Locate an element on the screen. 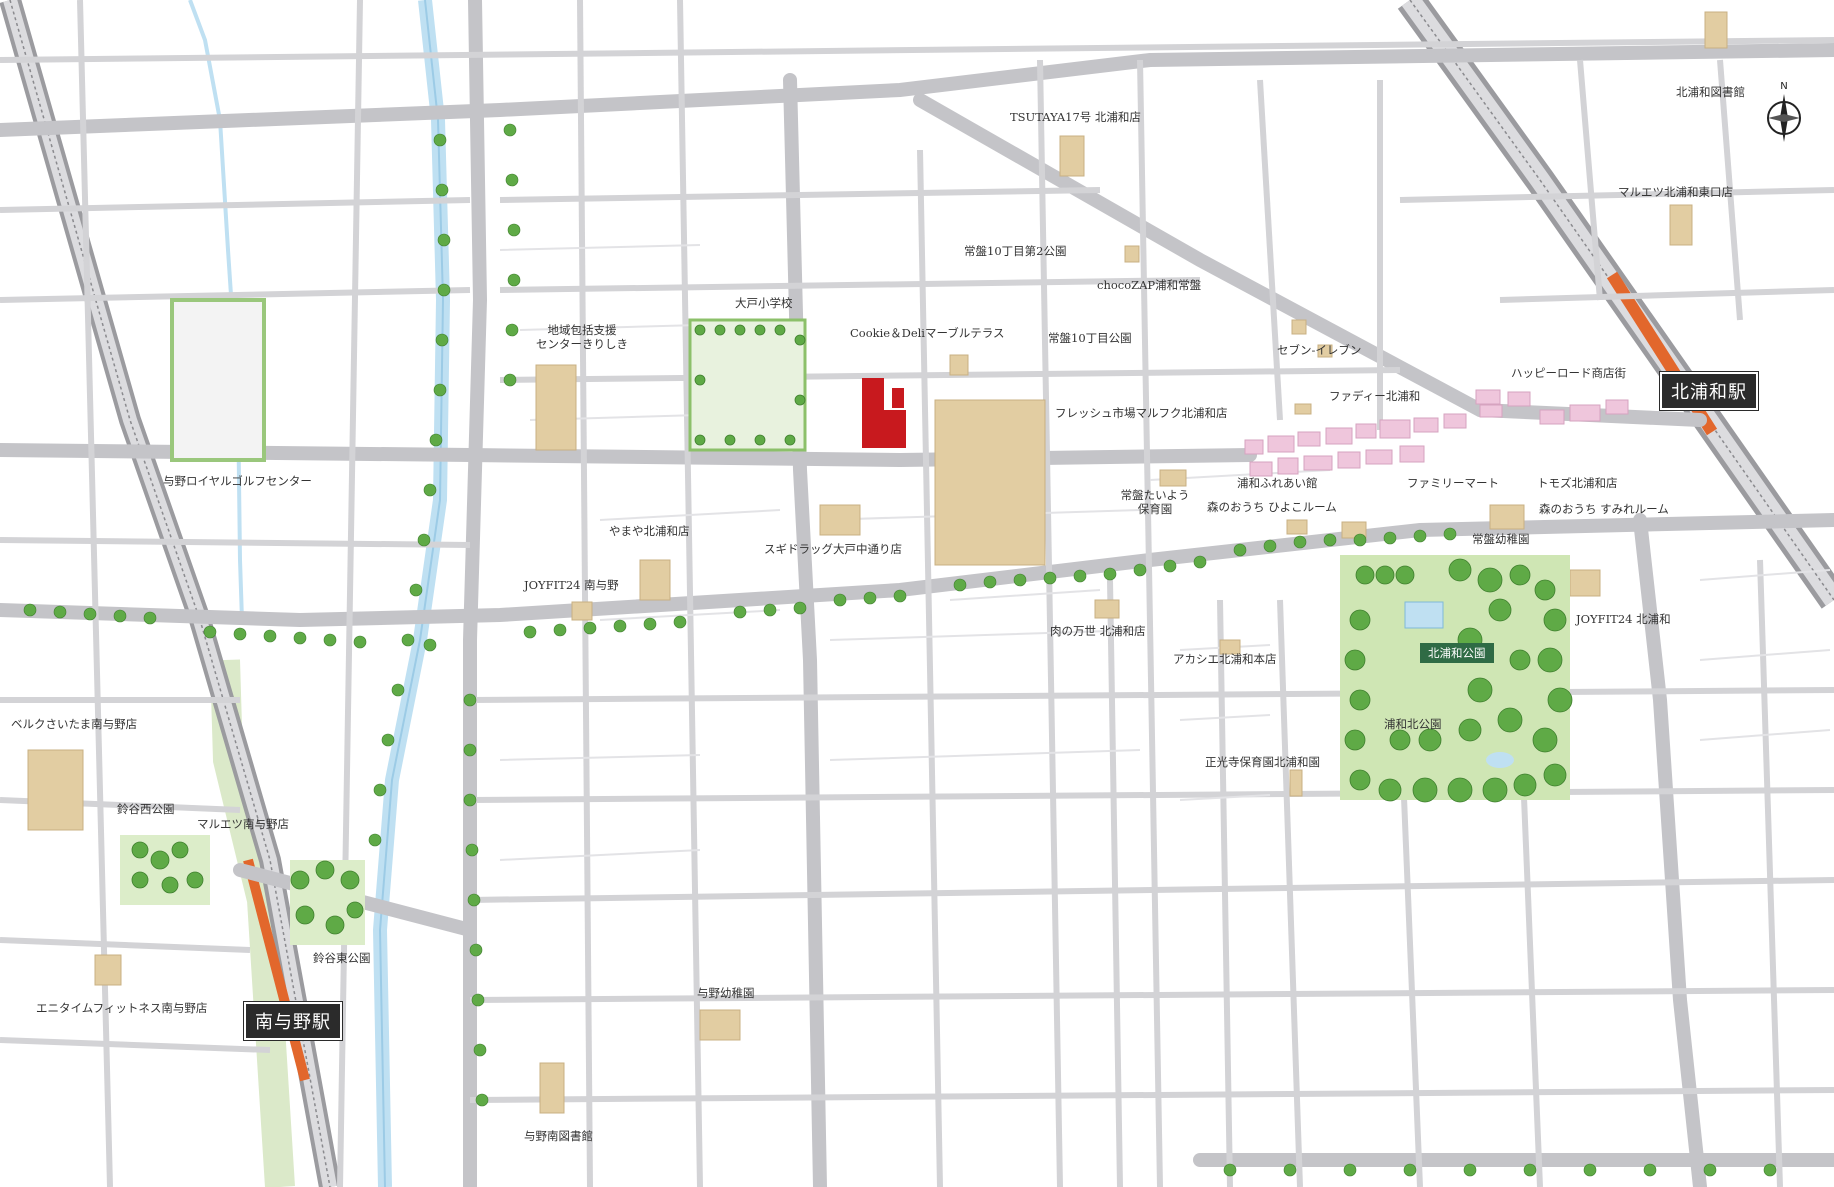 This screenshot has width=1834, height=1187. place-label: フレッシュ市場マルフク北浦和店 is located at coordinates (1141, 413).